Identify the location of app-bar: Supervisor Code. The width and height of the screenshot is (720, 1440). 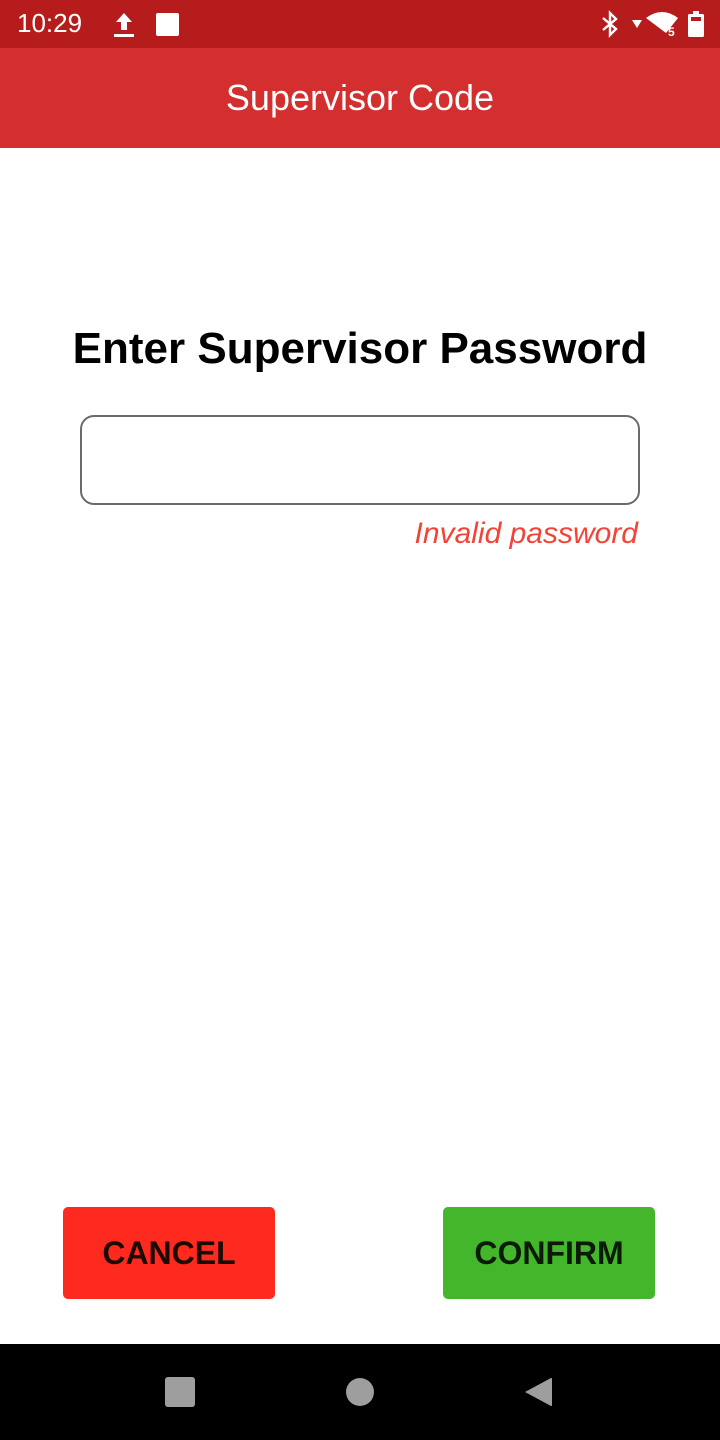
(360, 98).